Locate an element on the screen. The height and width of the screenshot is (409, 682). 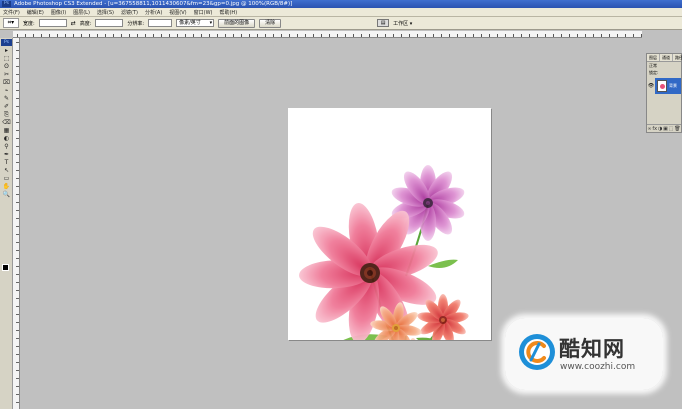
menu-select: 选择(S) is located at coordinates (105, 12).